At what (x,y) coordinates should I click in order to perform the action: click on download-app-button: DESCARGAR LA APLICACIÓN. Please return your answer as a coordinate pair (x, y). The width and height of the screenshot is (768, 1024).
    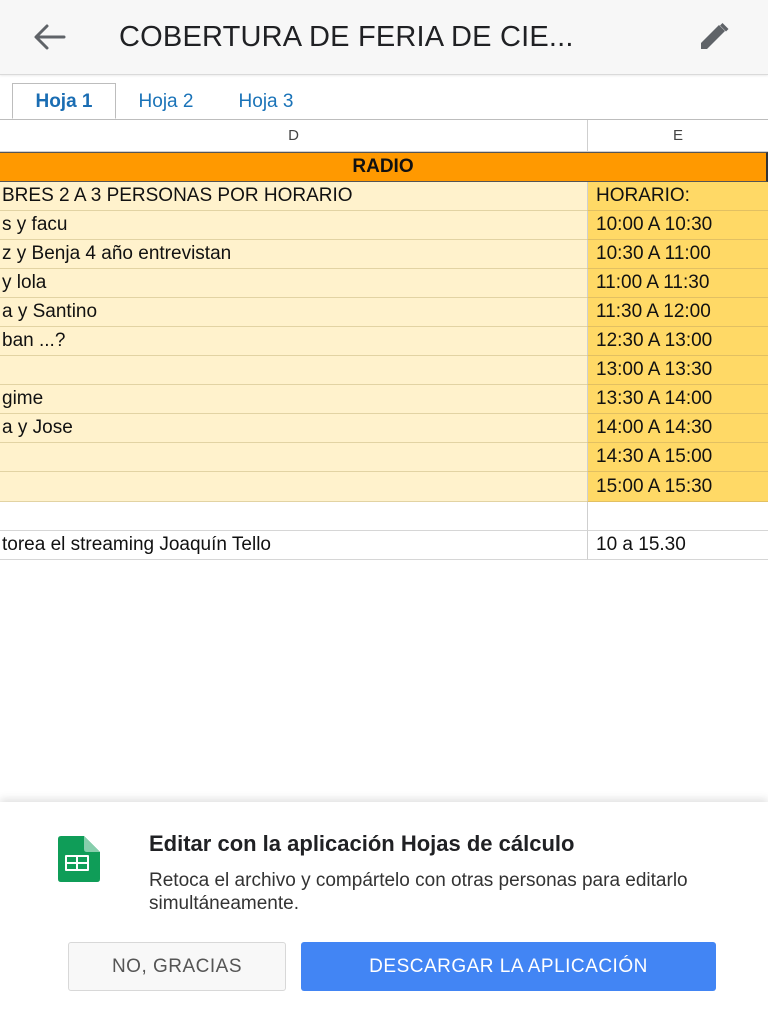
    Looking at the image, I should click on (508, 966).